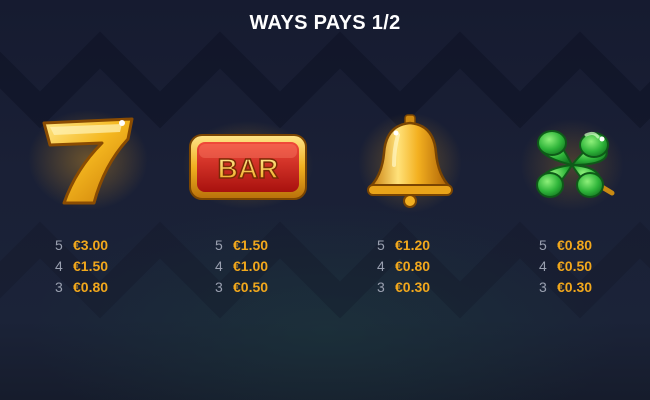 The width and height of the screenshot is (650, 400). I want to click on bar-symbol-label: BAR, so click(248, 168).